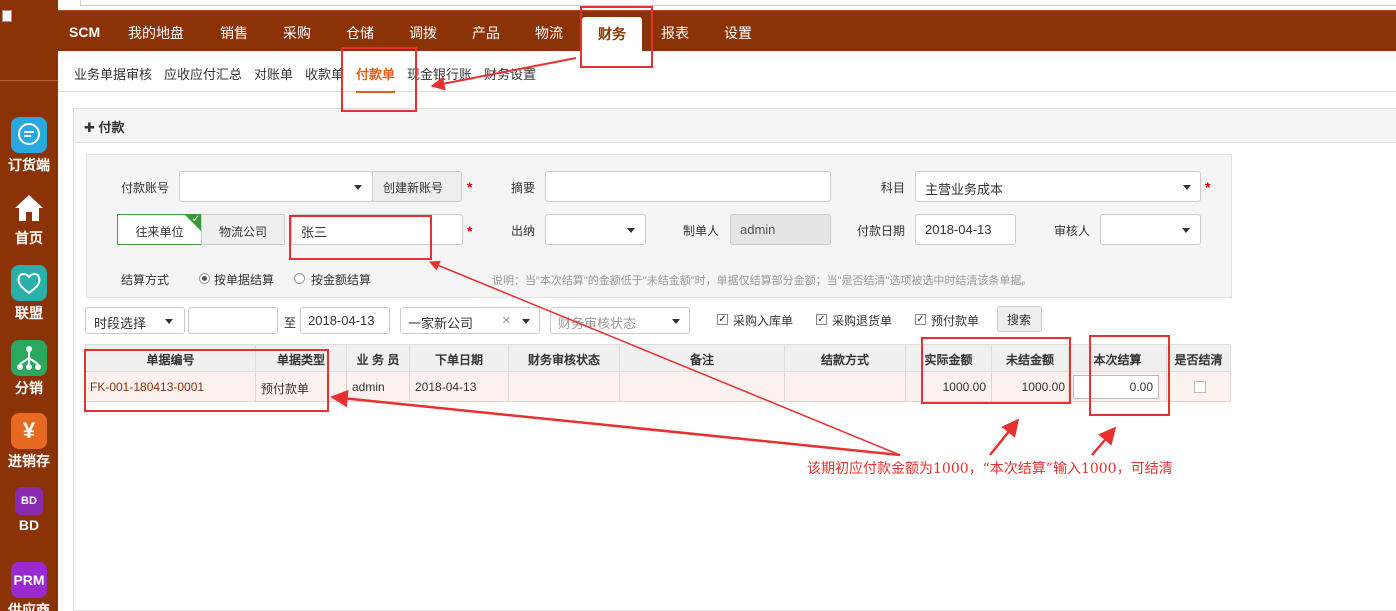 The image size is (1396, 611). Describe the element at coordinates (990, 469) in the screenshot. I see `annotation-text: 该期初应付款金额为1000，“本次结算”输入1000，可结清` at that location.